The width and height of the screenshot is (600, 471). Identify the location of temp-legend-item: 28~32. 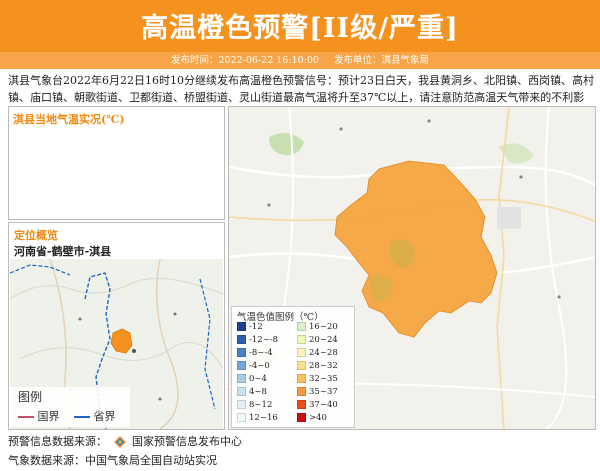
(317, 366).